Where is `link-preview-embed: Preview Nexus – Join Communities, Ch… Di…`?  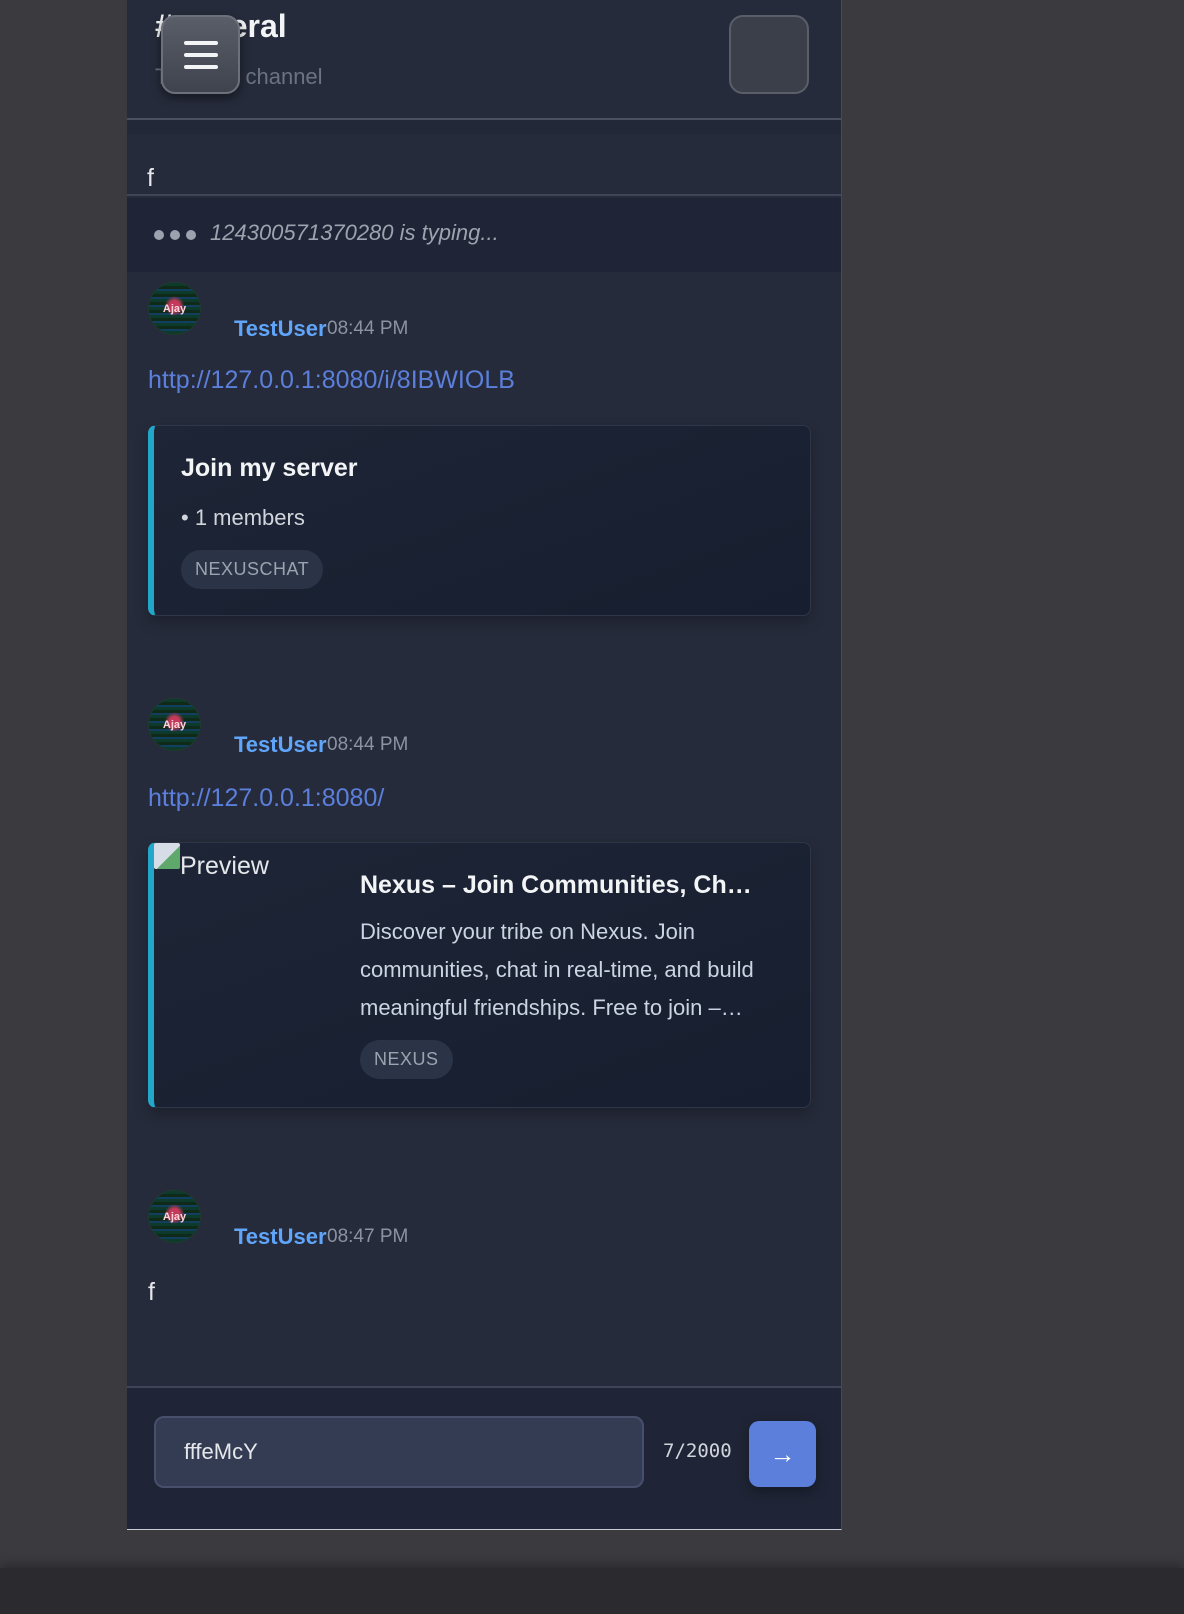
link-preview-embed: Preview Nexus – Join Communities, Ch… Di… is located at coordinates (479, 975).